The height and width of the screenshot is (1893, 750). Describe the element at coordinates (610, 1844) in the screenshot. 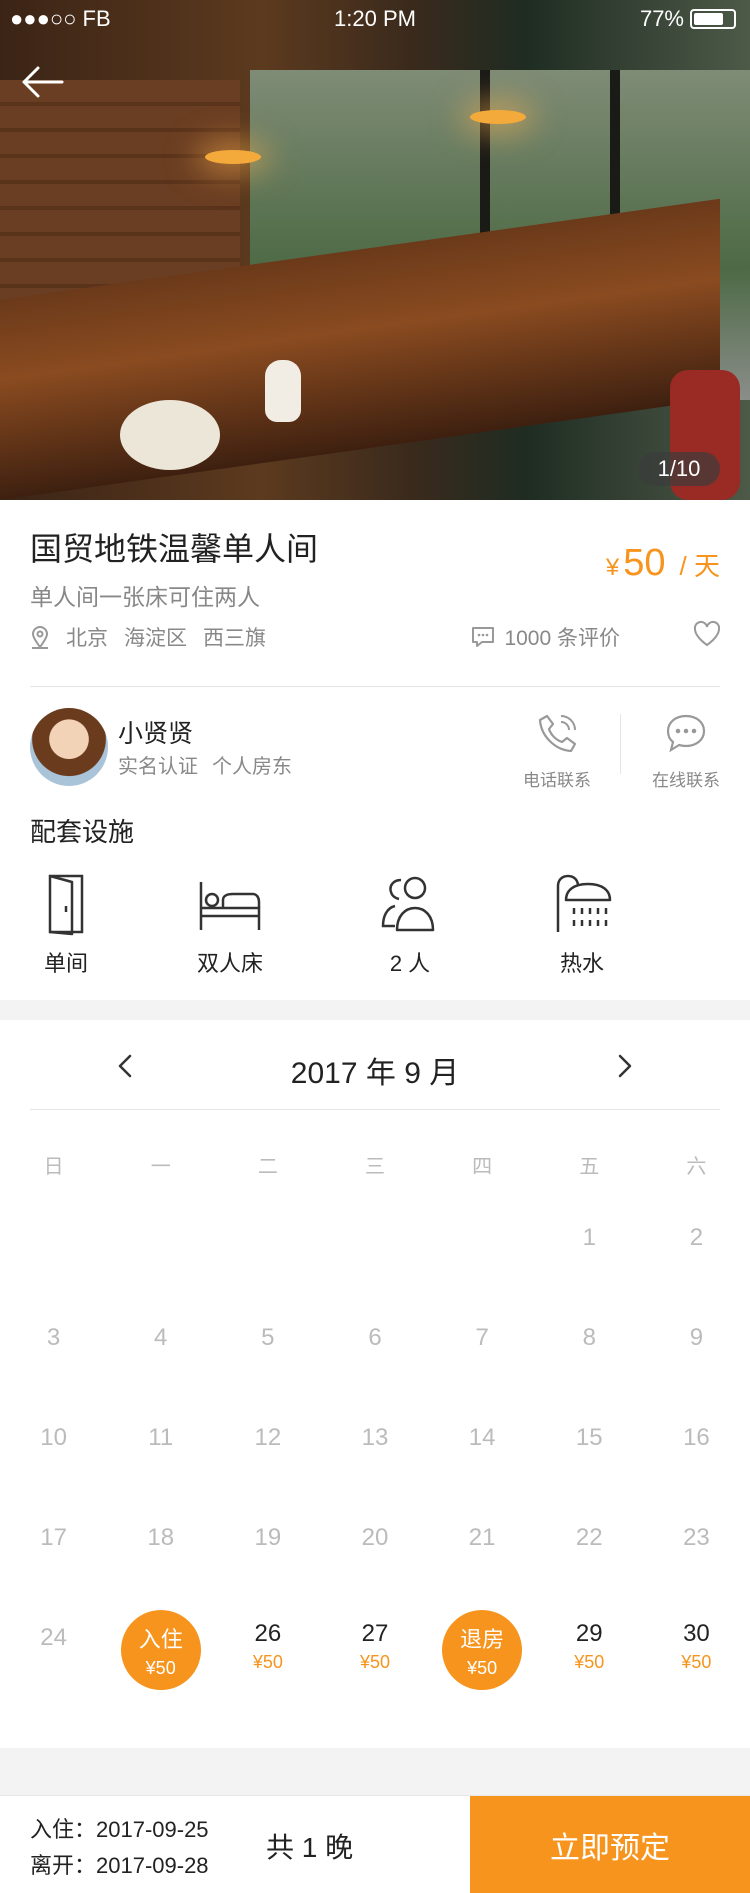

I see `book-now-button: 立即预定` at that location.